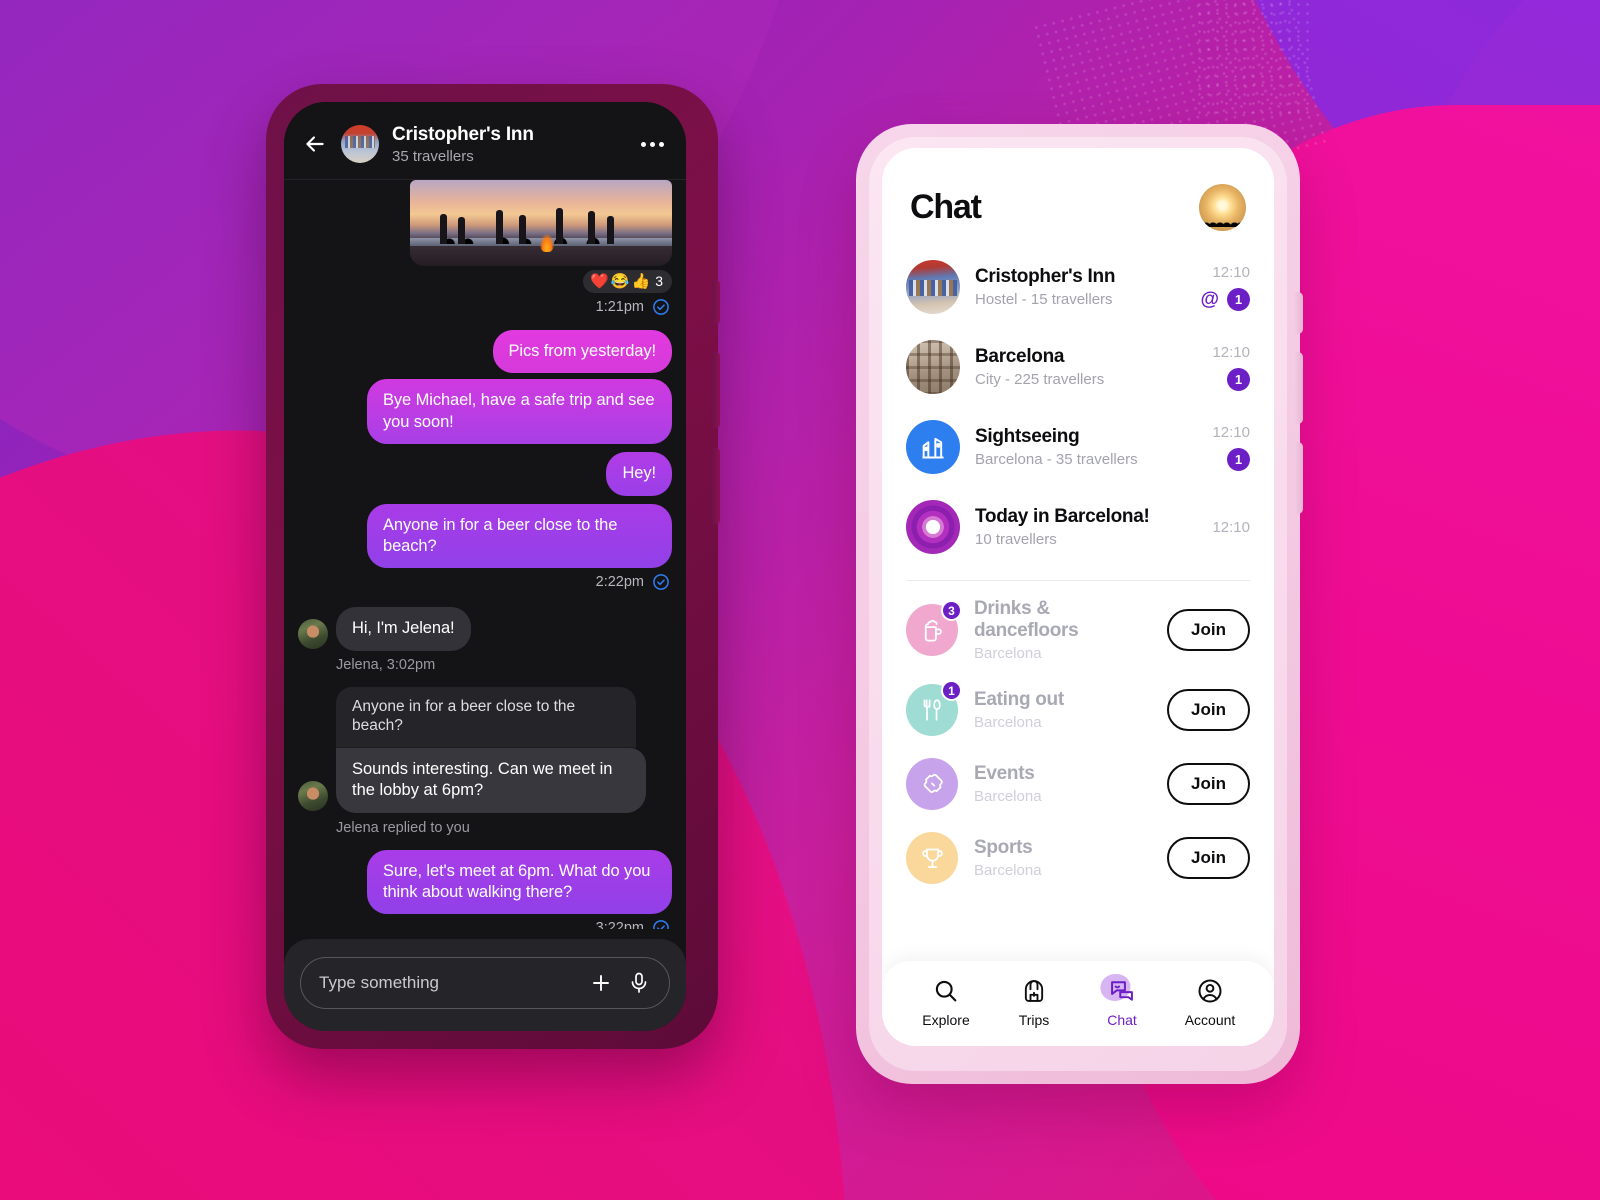 This screenshot has width=1600, height=1200. What do you see at coordinates (360, 144) in the screenshot?
I see `hostel-avatar` at bounding box center [360, 144].